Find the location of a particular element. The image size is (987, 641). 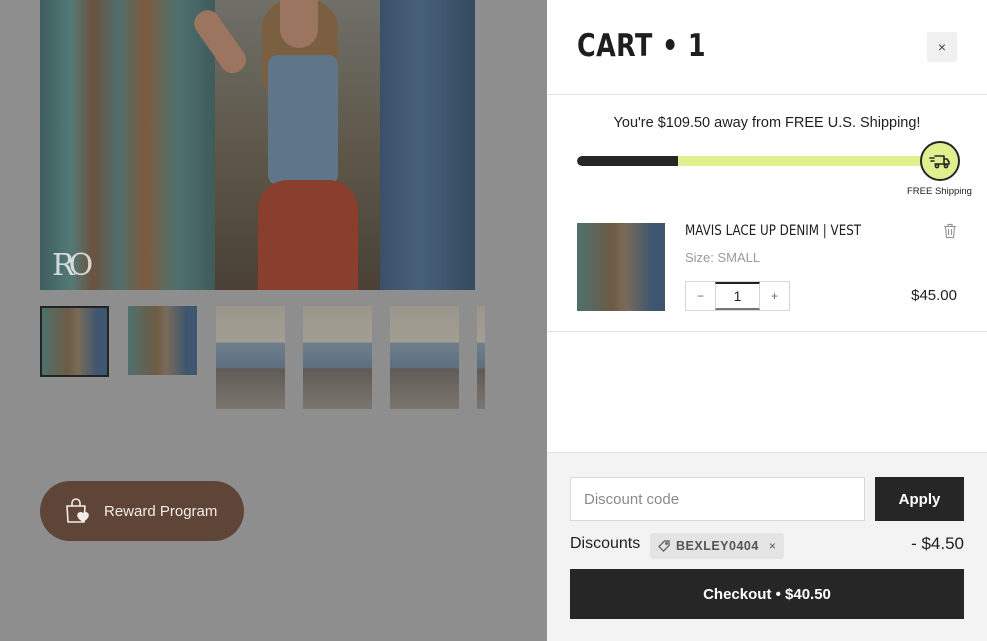

line-item-image is located at coordinates (621, 267).